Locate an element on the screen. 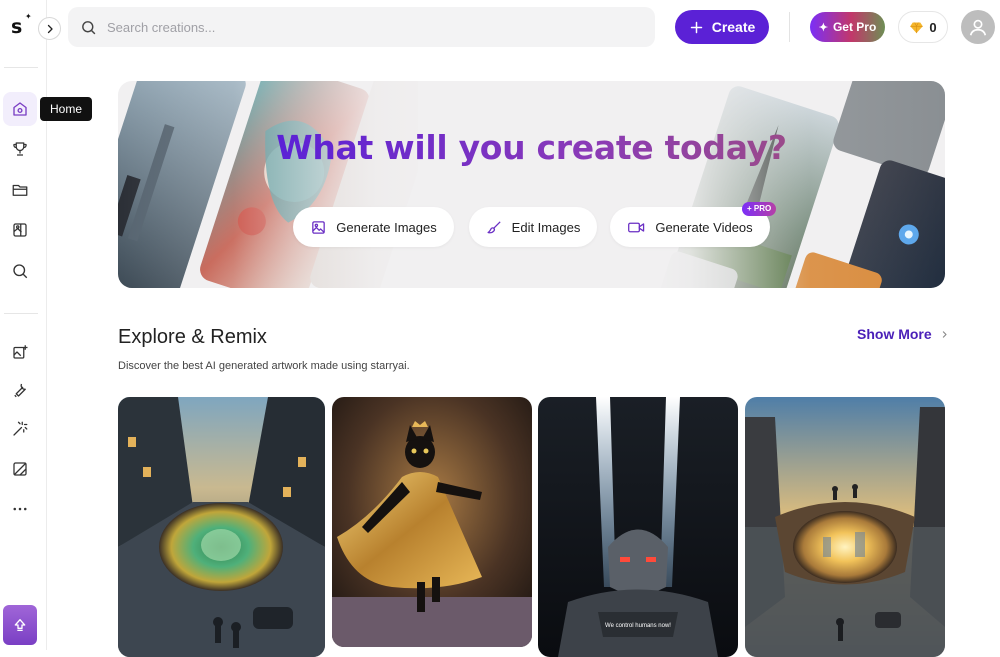 This screenshot has width=1000, height=657. app-logo: s ✦ is located at coordinates (22, 26).